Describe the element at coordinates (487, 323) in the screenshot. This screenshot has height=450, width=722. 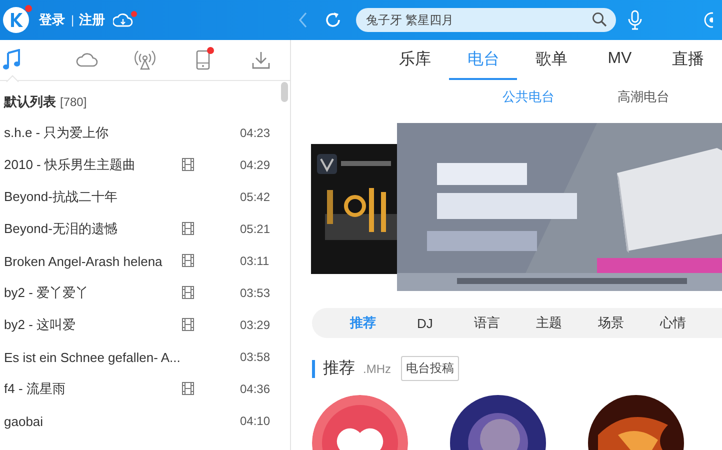
I see `category-tab: 语言` at that location.